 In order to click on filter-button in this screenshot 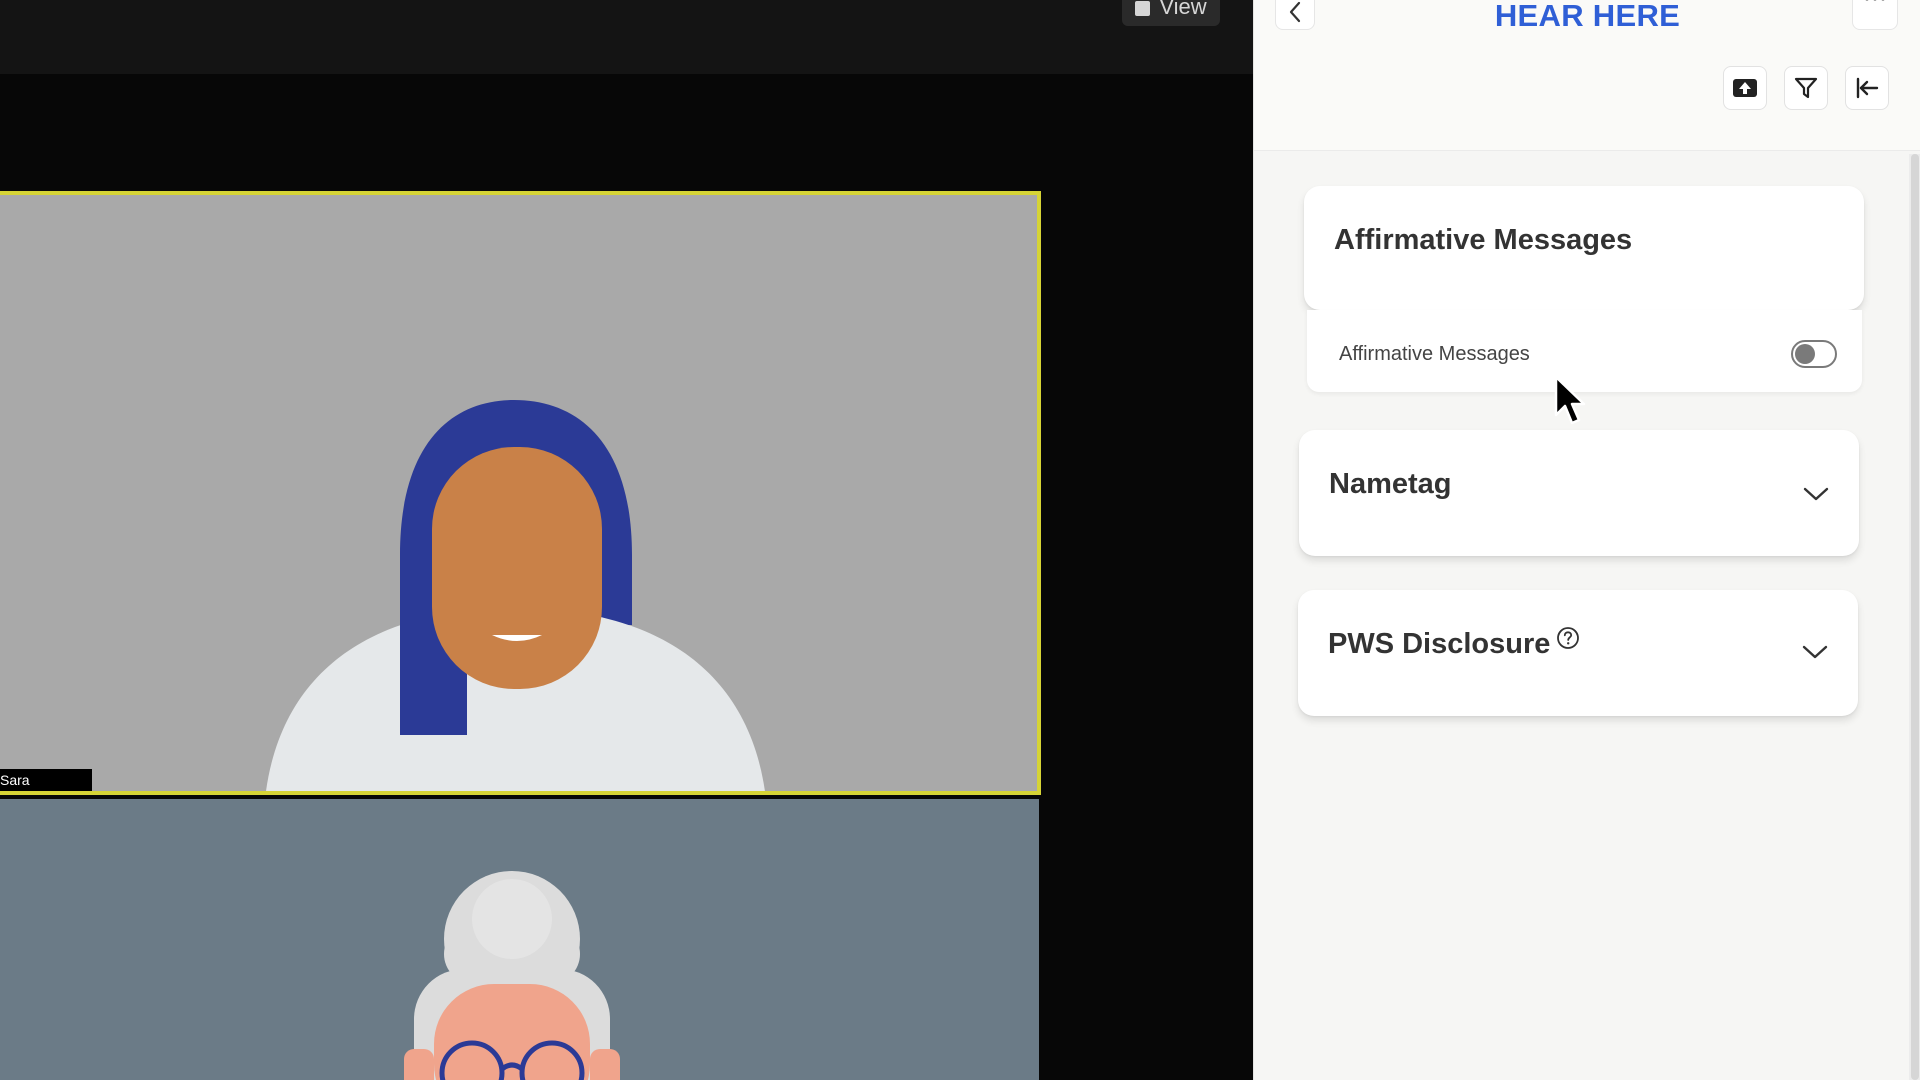, I will do `click(1806, 88)`.